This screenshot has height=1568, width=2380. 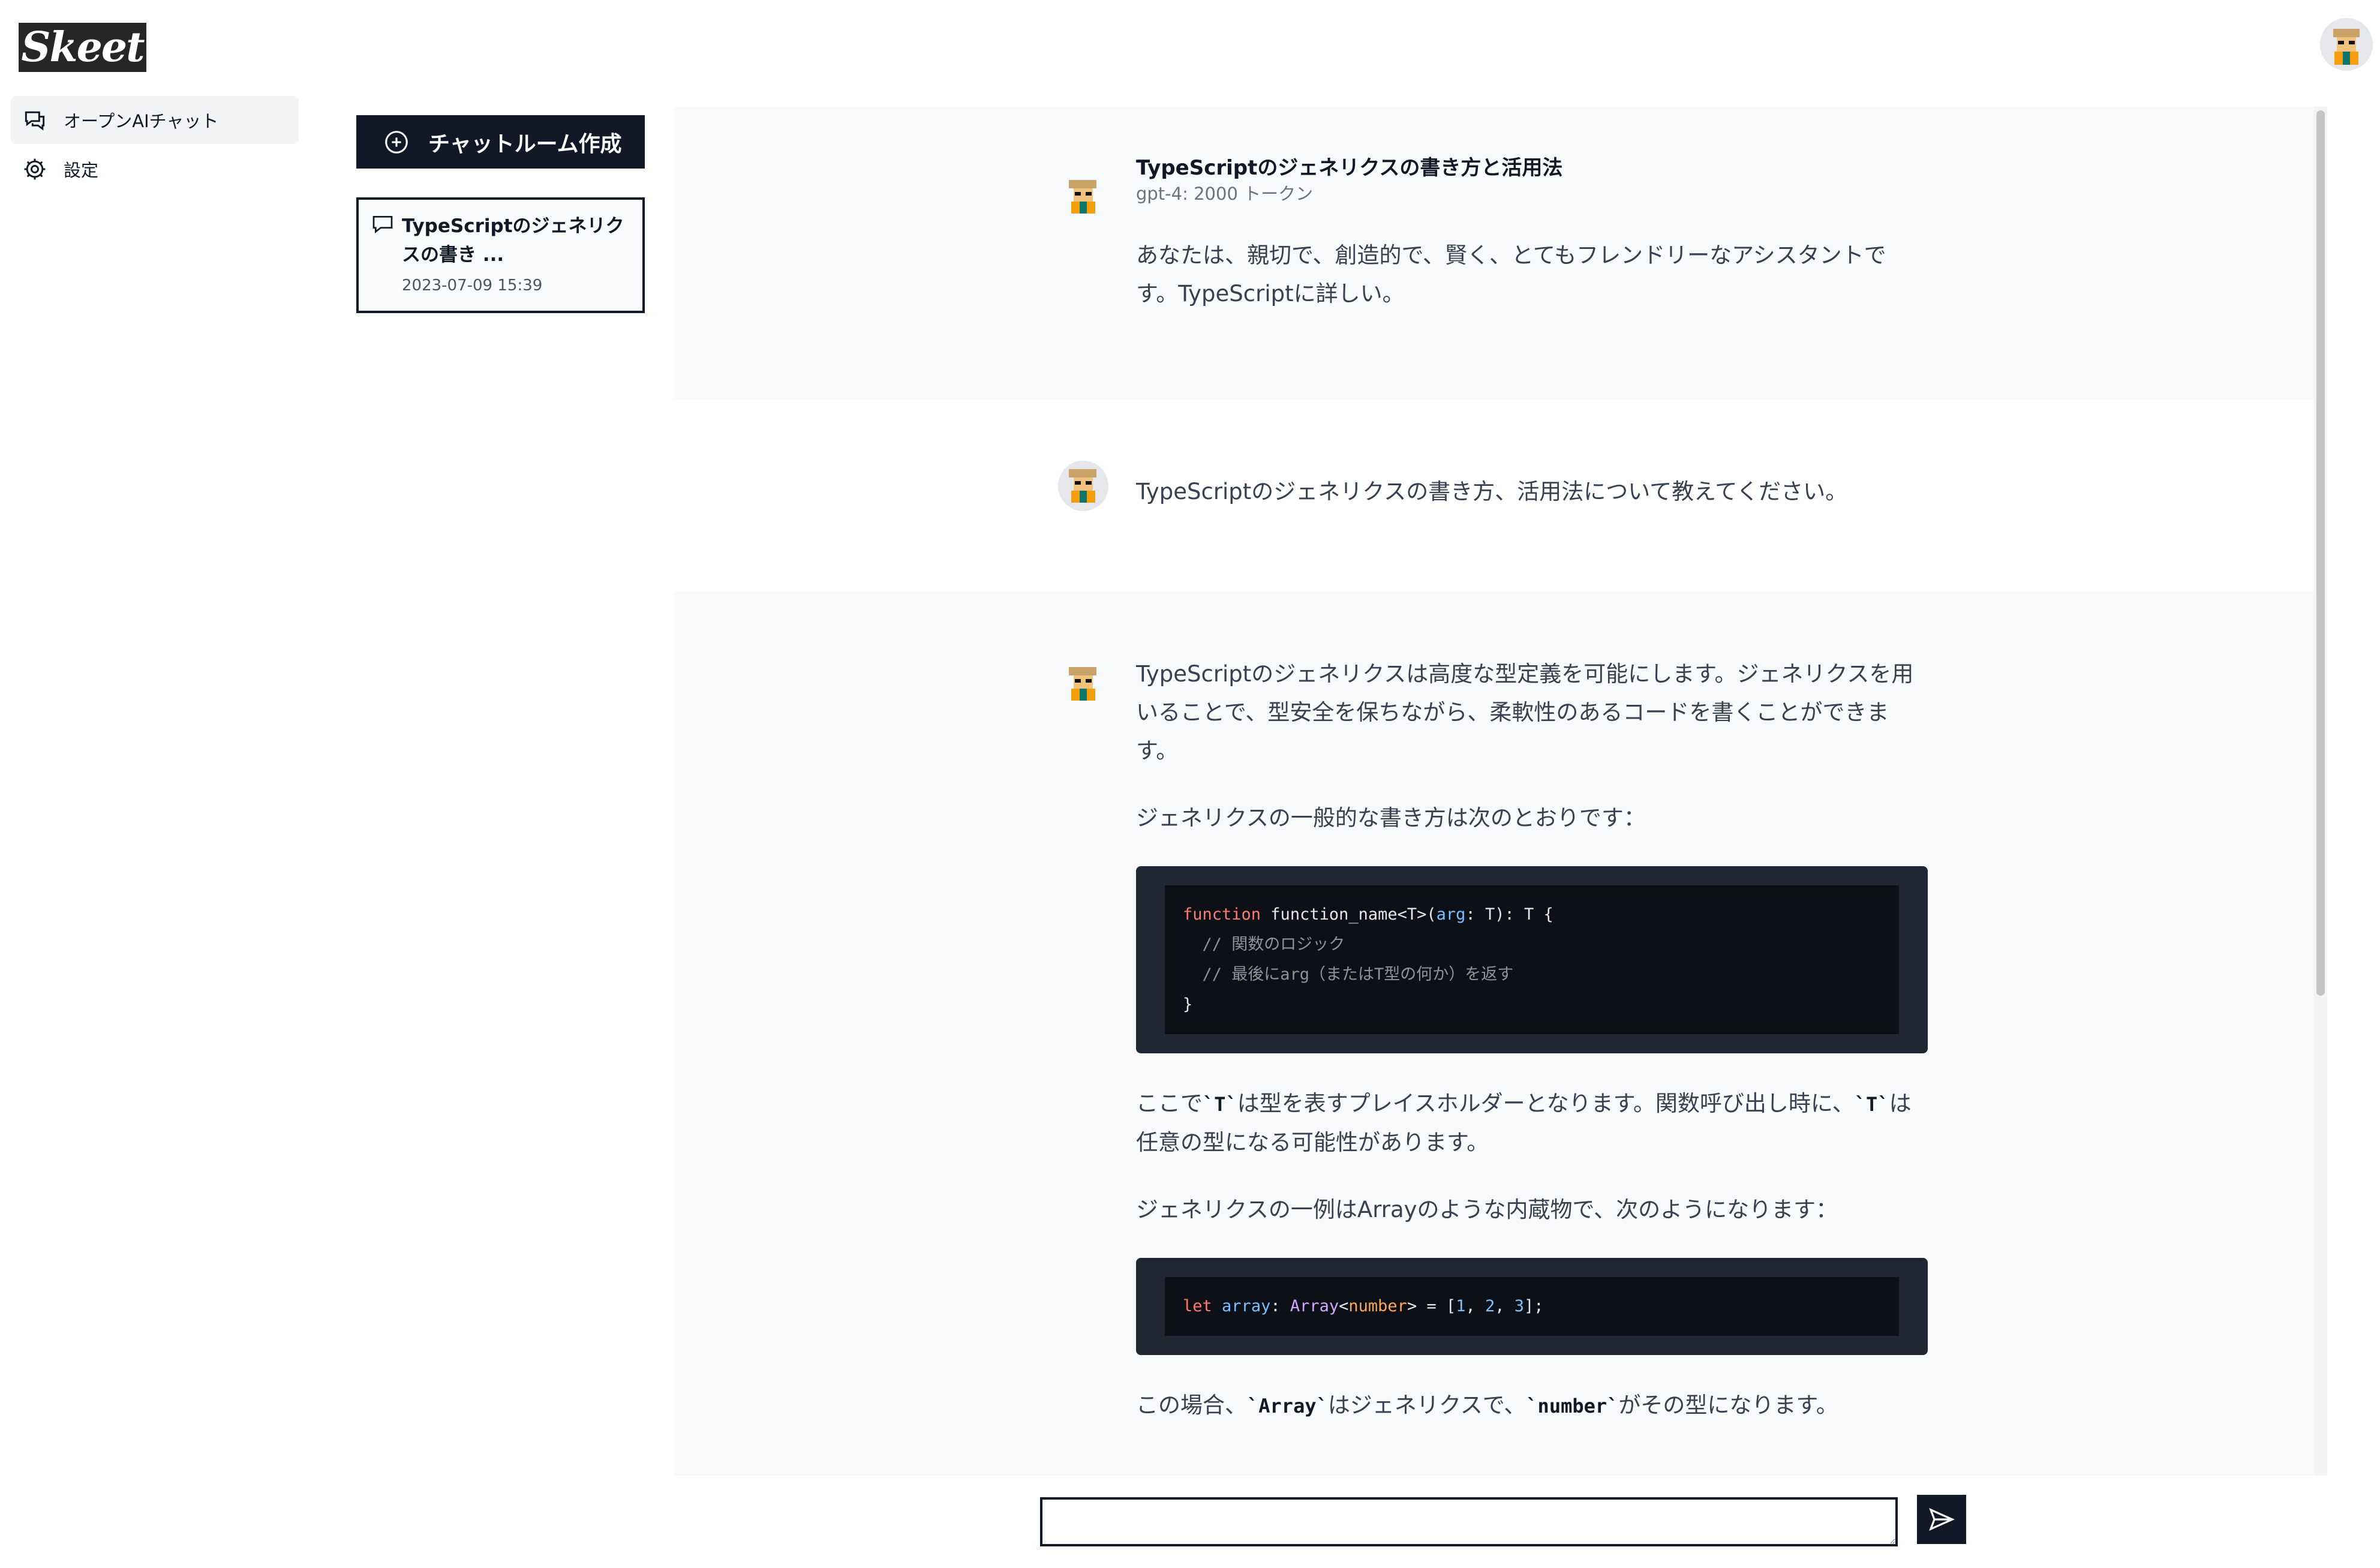 I want to click on code-type-param: number, so click(x=1377, y=1306).